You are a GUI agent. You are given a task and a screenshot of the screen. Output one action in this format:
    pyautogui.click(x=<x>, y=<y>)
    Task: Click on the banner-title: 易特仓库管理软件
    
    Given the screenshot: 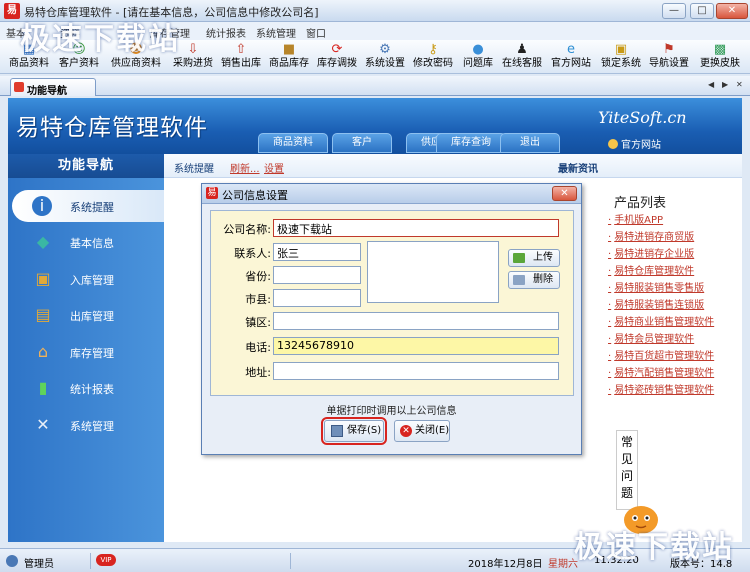 What is the action you would take?
    pyautogui.click(x=112, y=128)
    